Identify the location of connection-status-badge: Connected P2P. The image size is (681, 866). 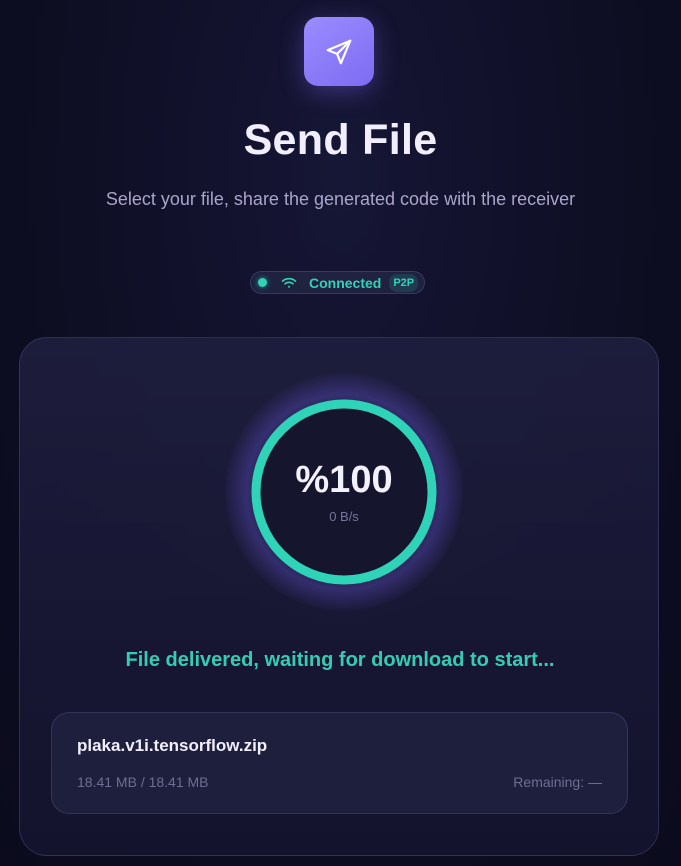
(337, 282).